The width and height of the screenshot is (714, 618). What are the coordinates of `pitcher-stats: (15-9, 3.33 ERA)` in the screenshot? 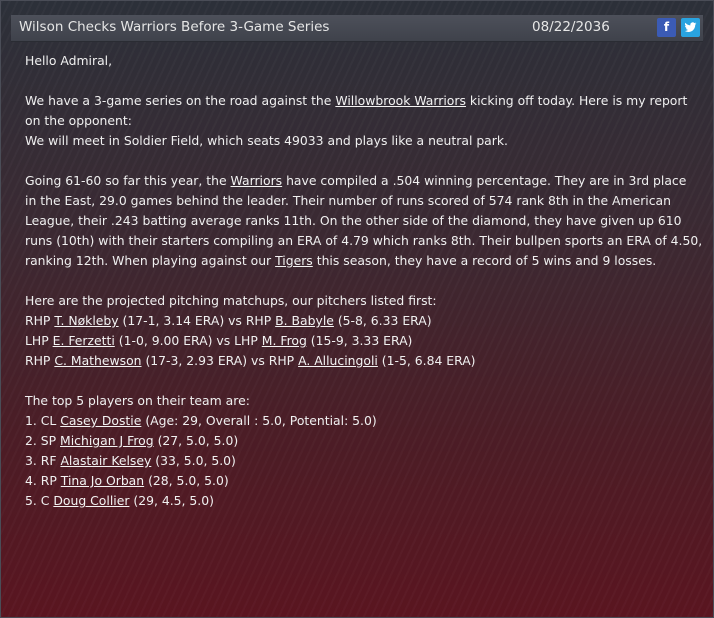 It's located at (359, 340).